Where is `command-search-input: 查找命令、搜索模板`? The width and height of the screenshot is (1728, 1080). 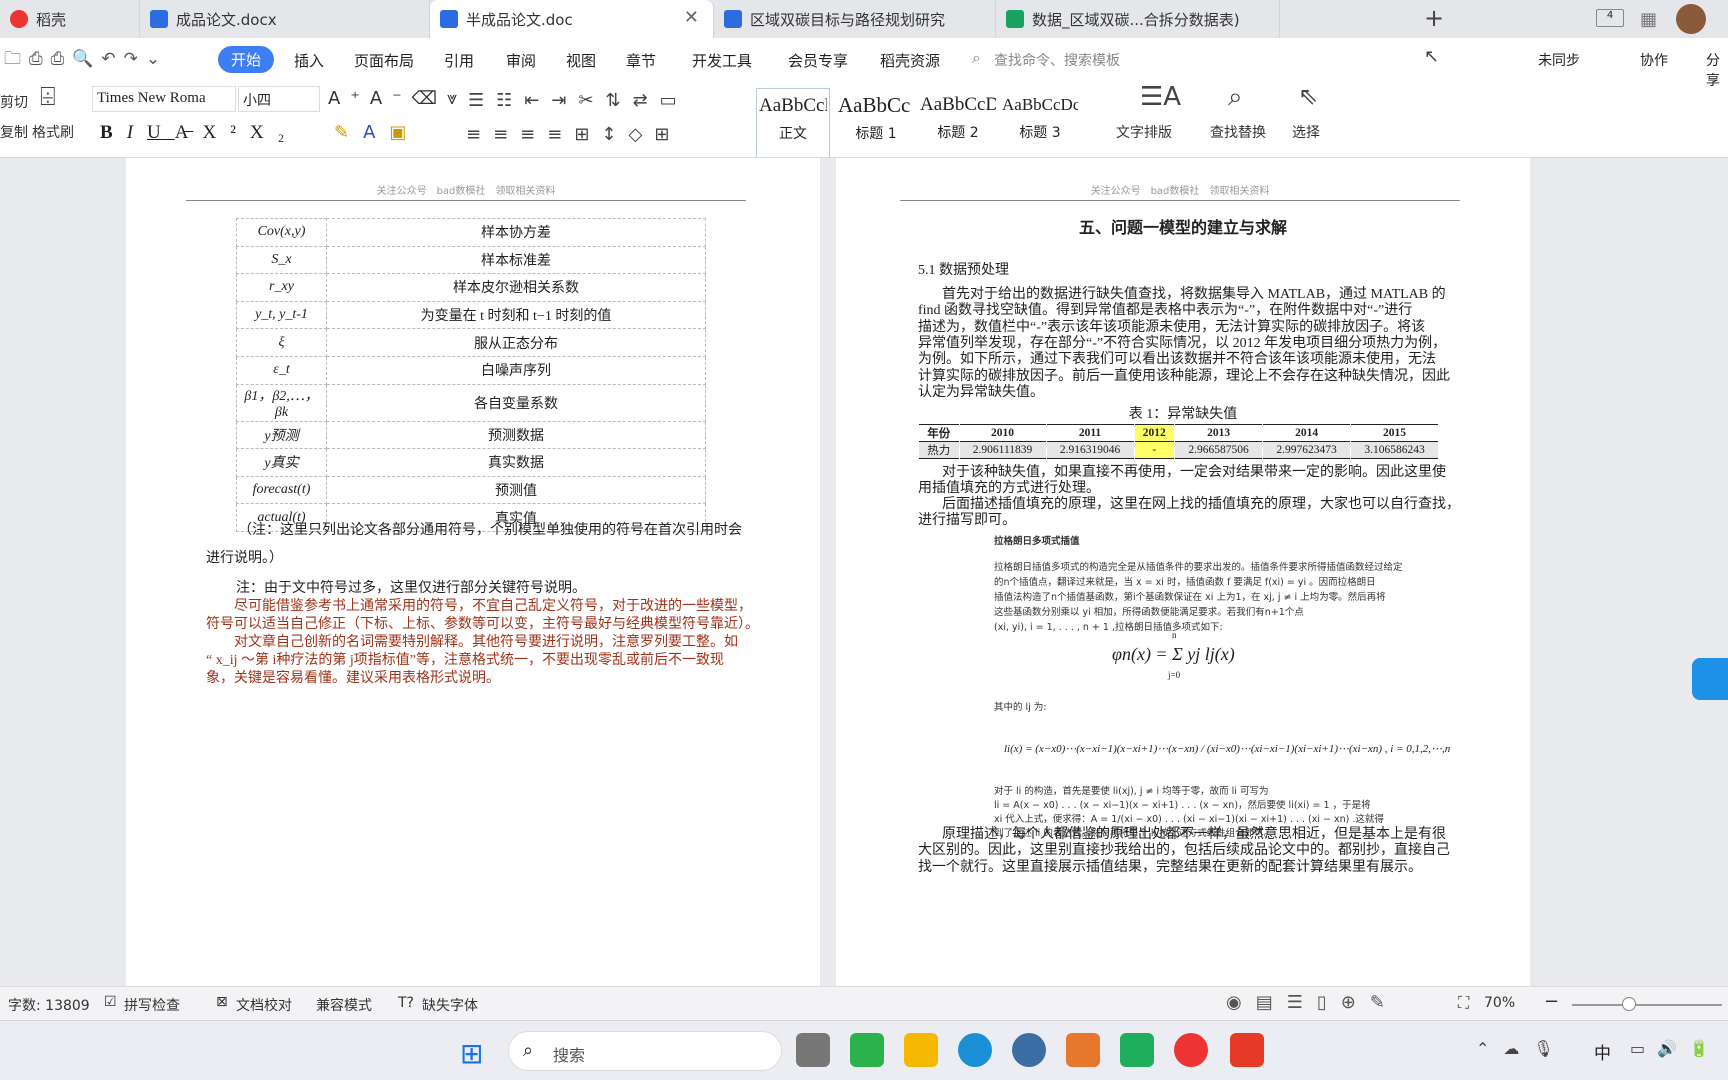 command-search-input: 查找命令、搜索模板 is located at coordinates (1057, 60).